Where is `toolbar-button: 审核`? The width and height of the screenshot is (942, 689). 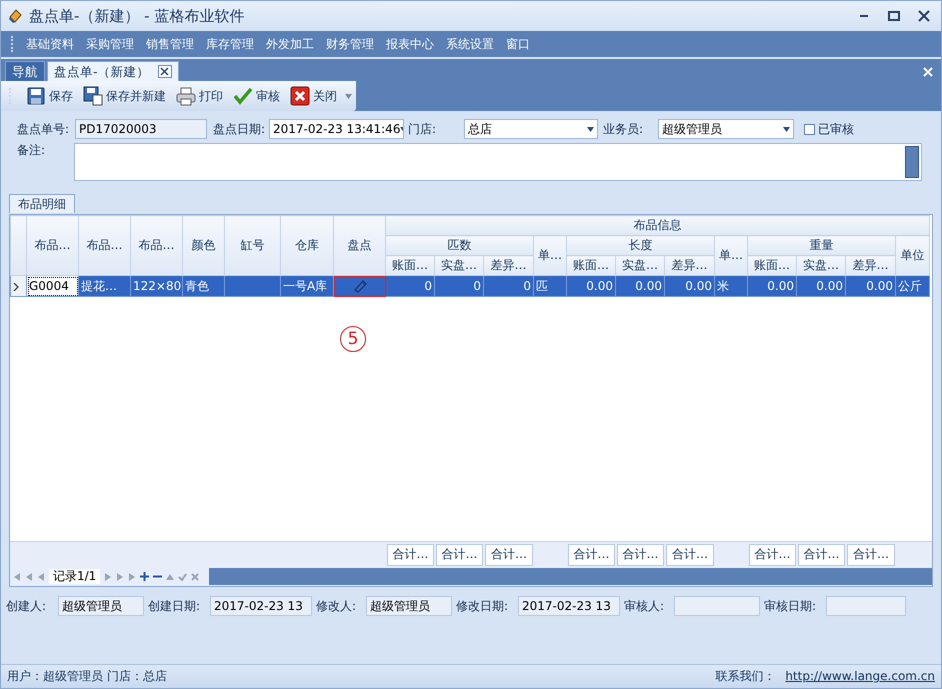 toolbar-button: 审核 is located at coordinates (256, 96).